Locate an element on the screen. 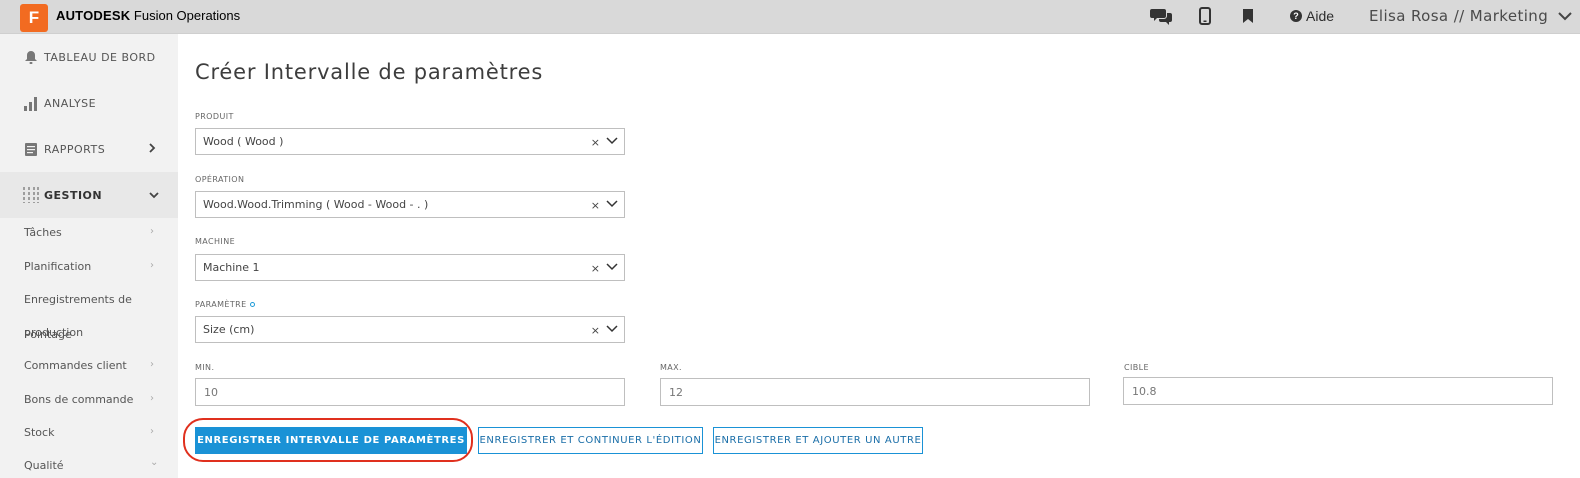 The image size is (1580, 478). min-value: 10 is located at coordinates (211, 392).